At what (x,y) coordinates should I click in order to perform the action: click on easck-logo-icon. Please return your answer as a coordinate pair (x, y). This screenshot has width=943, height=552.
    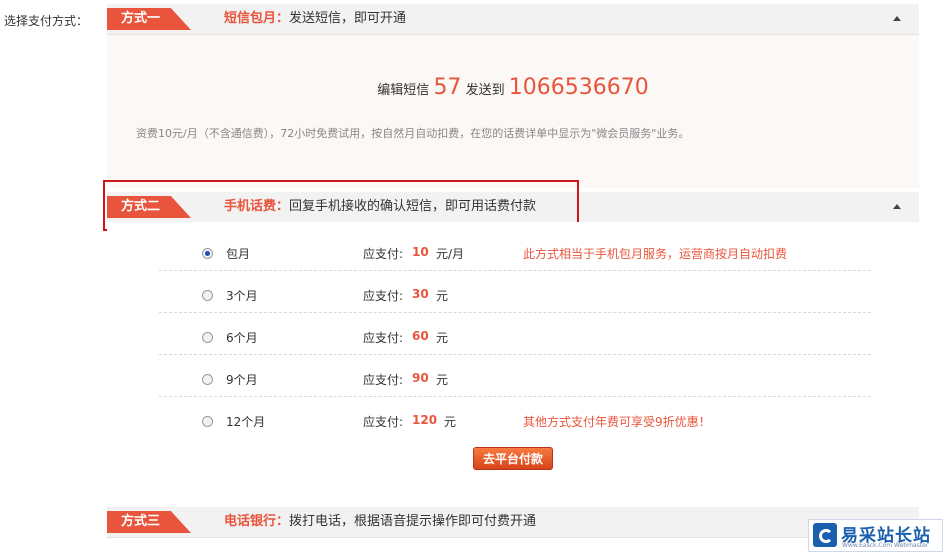
    Looking at the image, I should click on (825, 535).